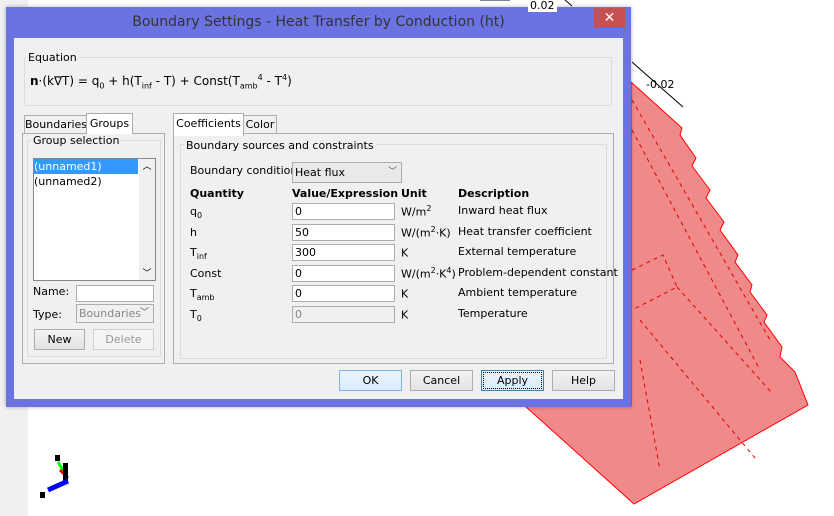 Image resolution: width=834 pixels, height=516 pixels. What do you see at coordinates (345, 193) in the screenshot?
I see `header-value: Value/Expression` at bounding box center [345, 193].